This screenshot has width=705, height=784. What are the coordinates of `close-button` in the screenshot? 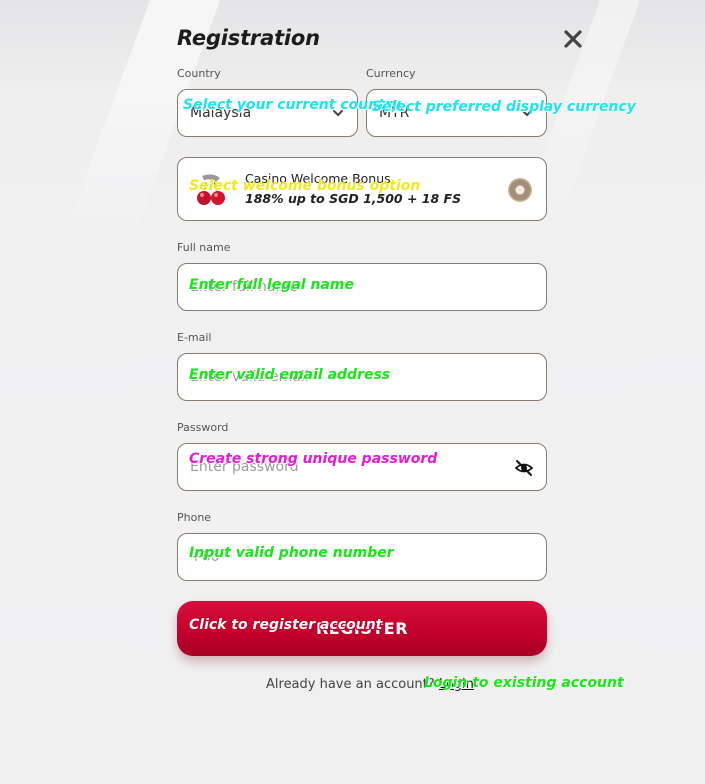 It's located at (573, 39).